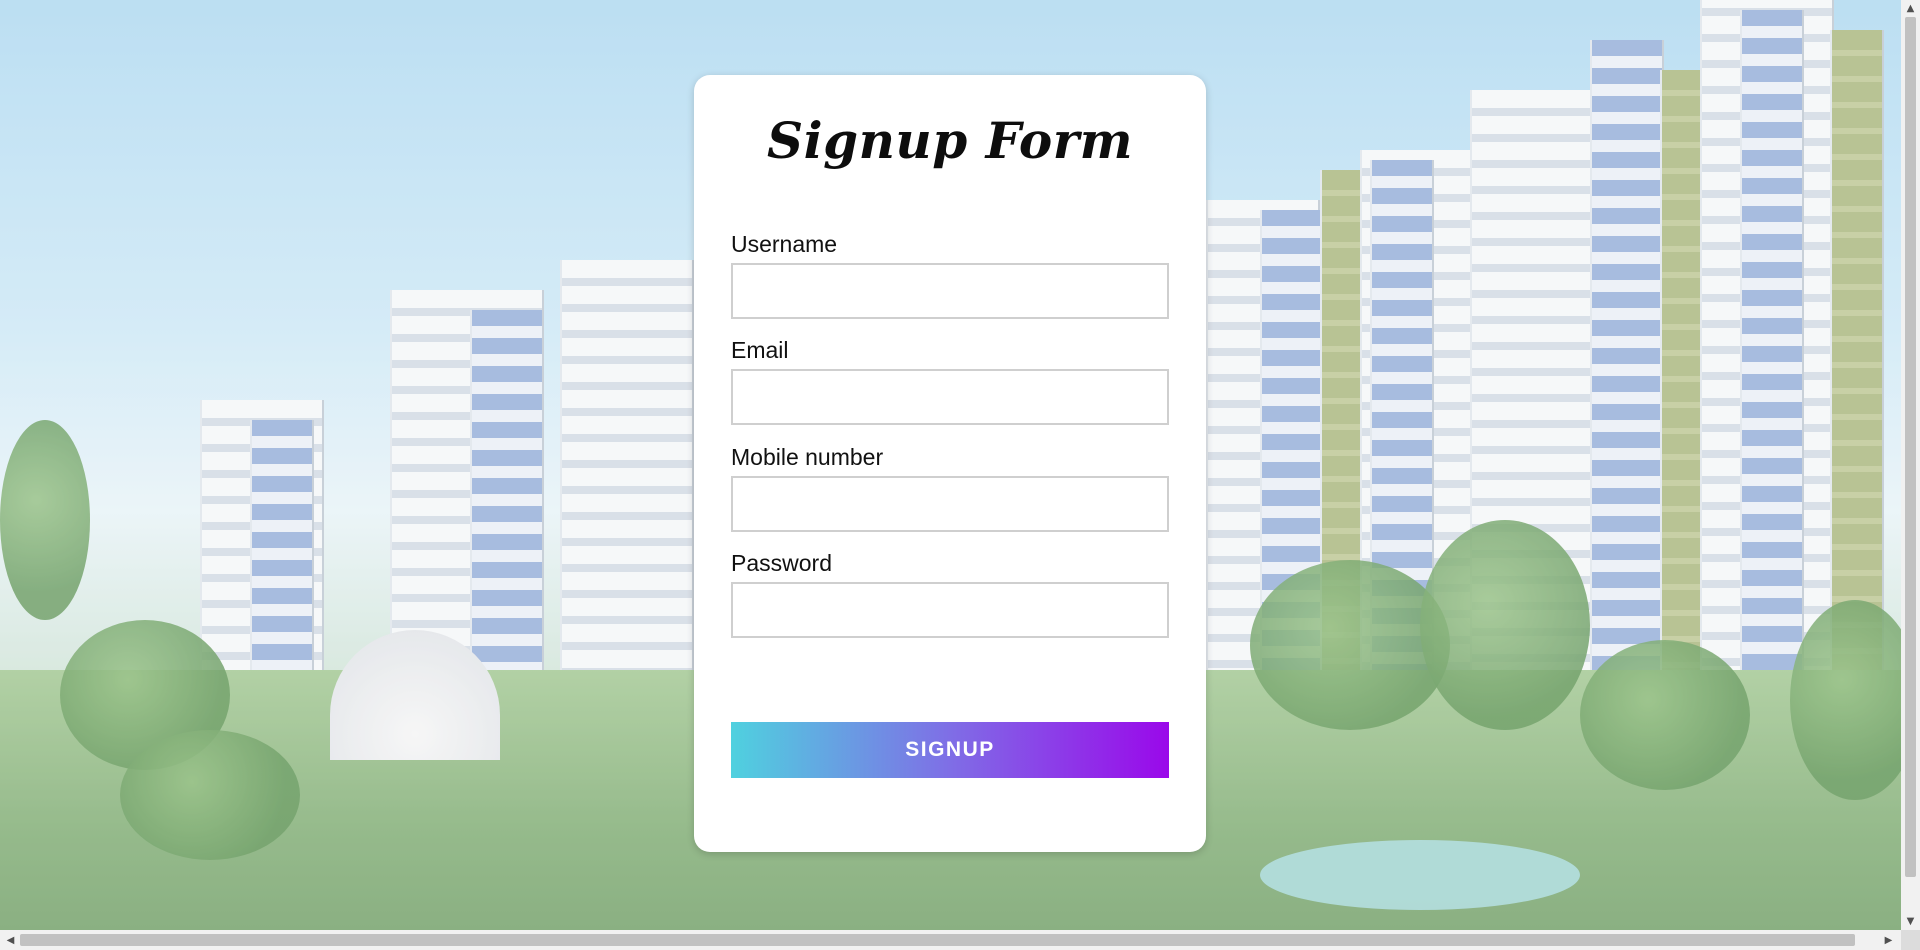 The height and width of the screenshot is (950, 1920). What do you see at coordinates (950, 140) in the screenshot?
I see `form-title: Signup Form` at bounding box center [950, 140].